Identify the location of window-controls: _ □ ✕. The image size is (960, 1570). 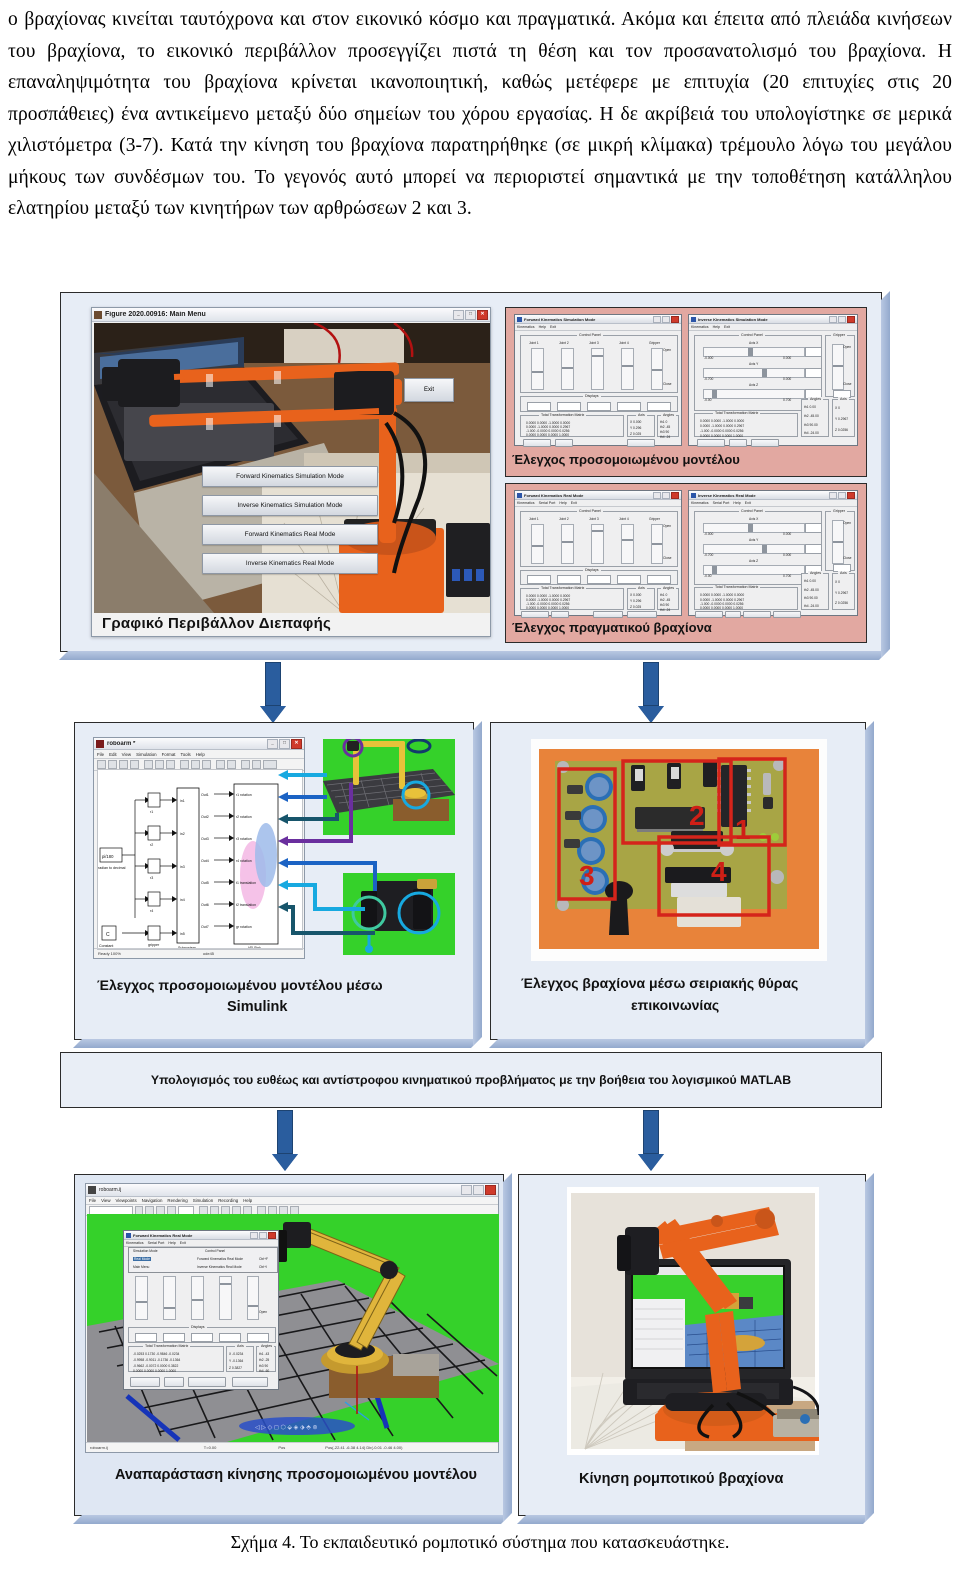
(470, 314).